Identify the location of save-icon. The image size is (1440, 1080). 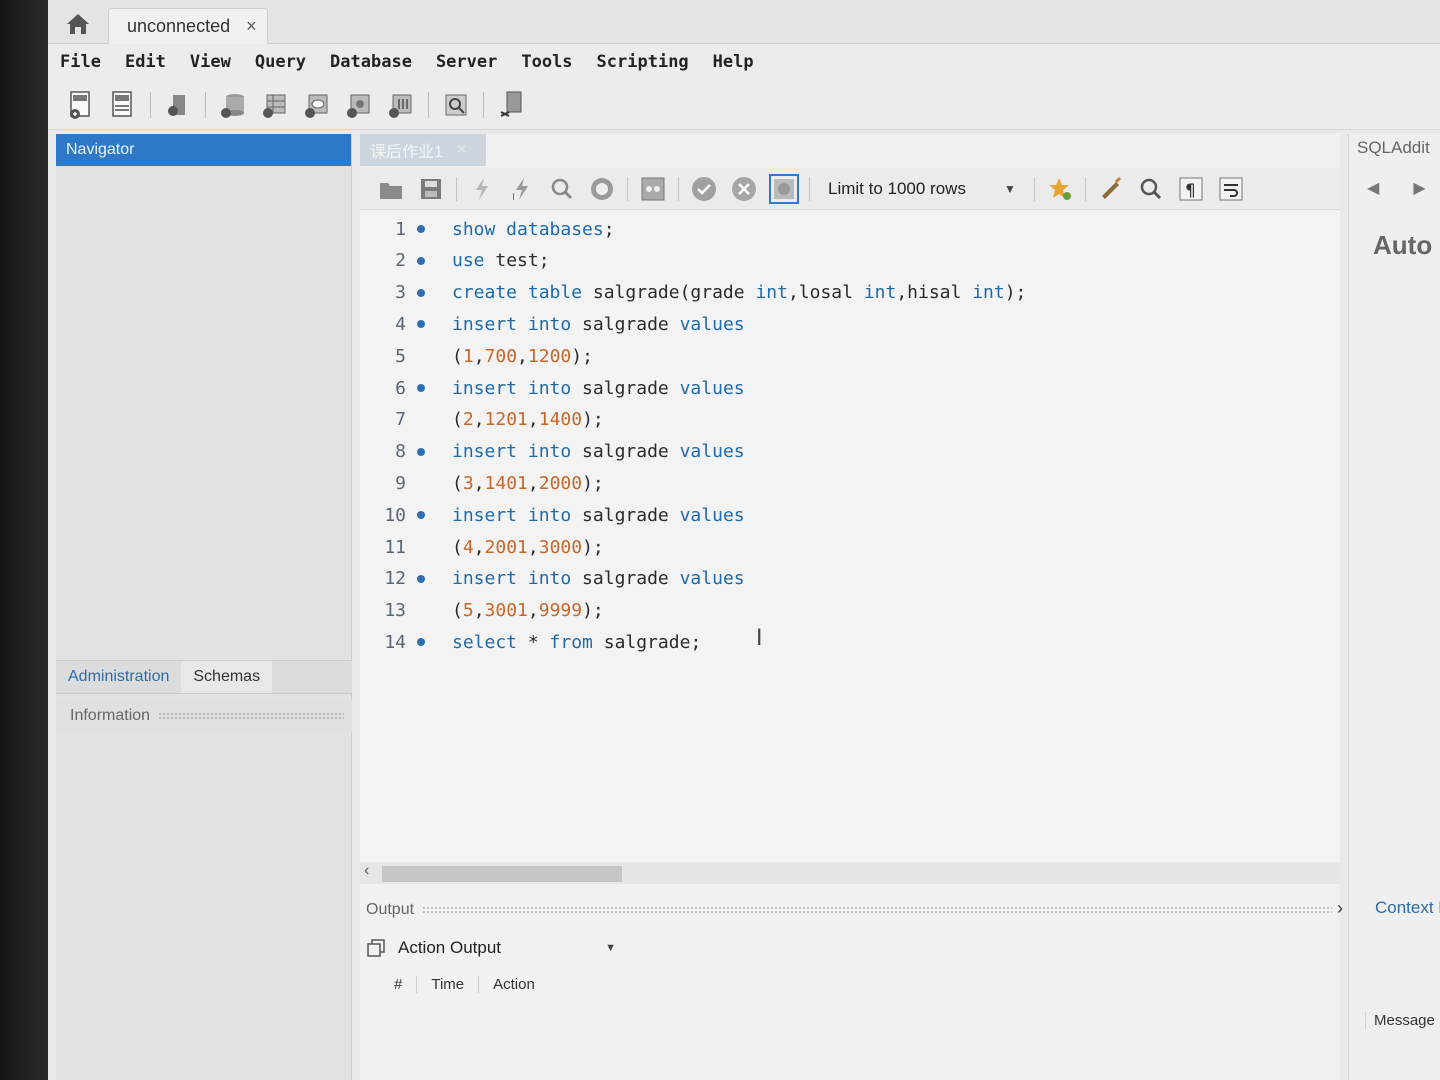
(431, 189).